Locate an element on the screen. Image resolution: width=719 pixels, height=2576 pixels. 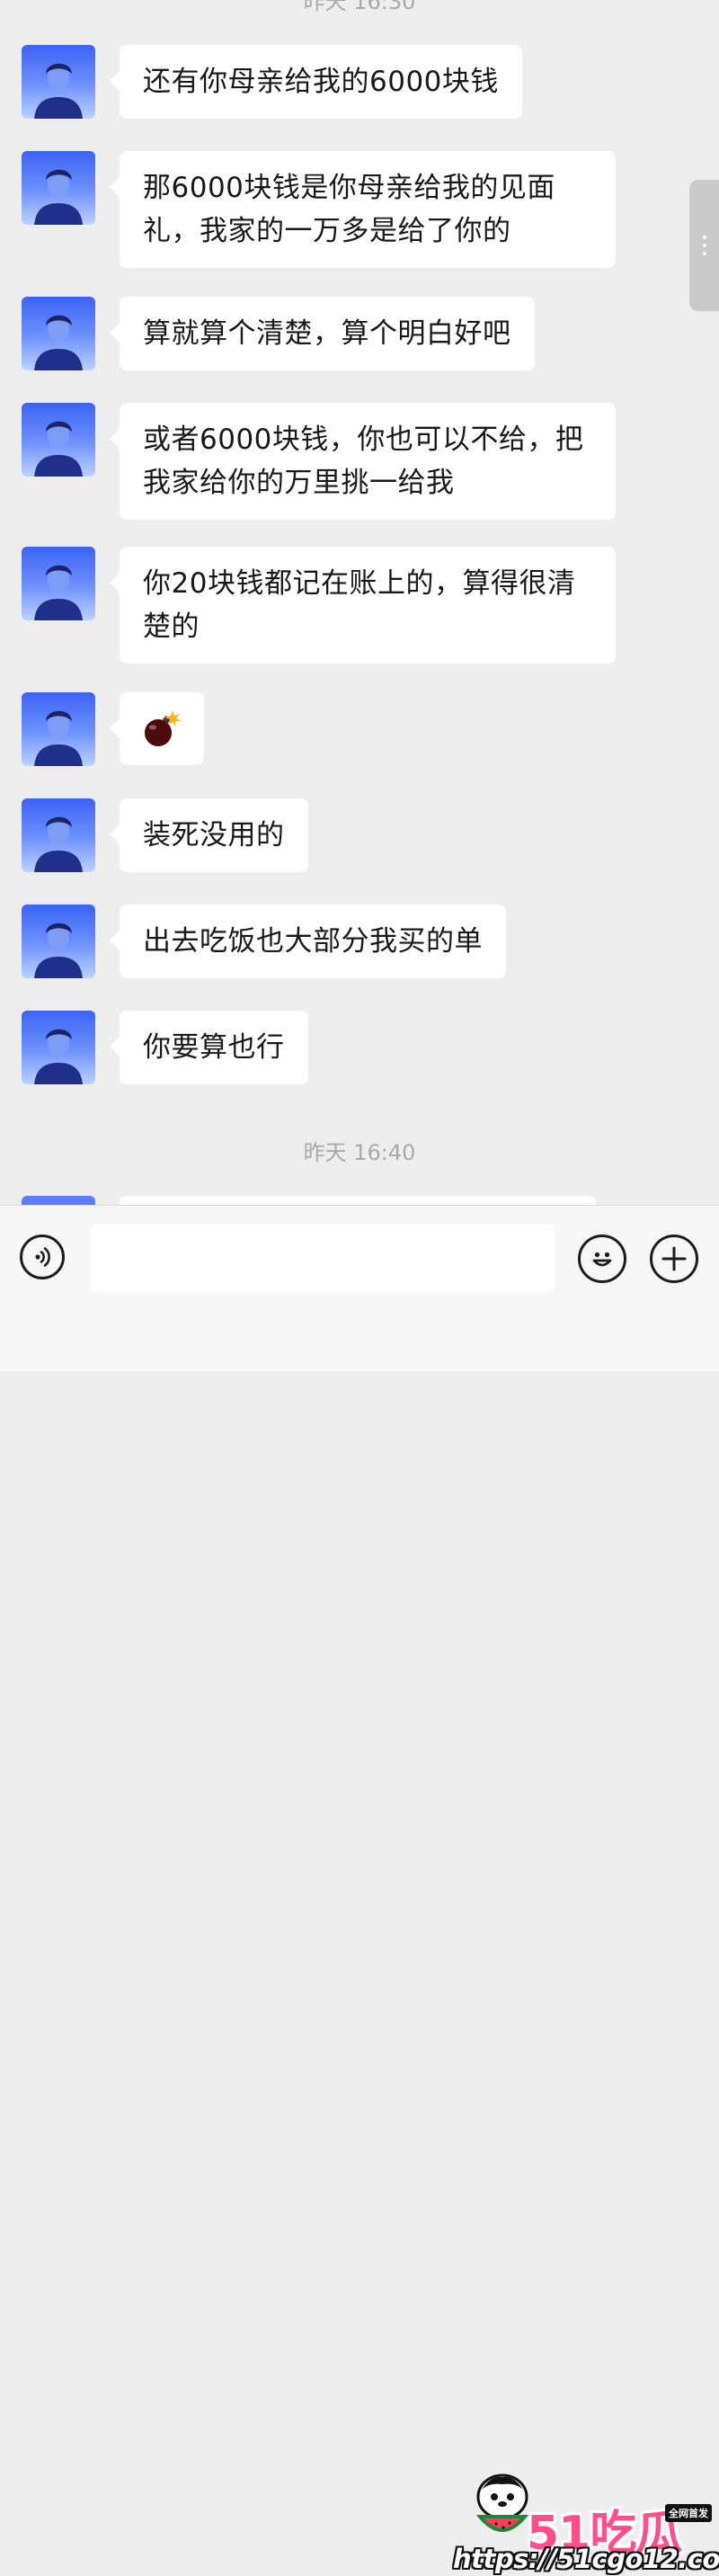
message-bubble: 或者6000块钱，你也可以不给，把我家给你的万里挑一给我 is located at coordinates (363, 461).